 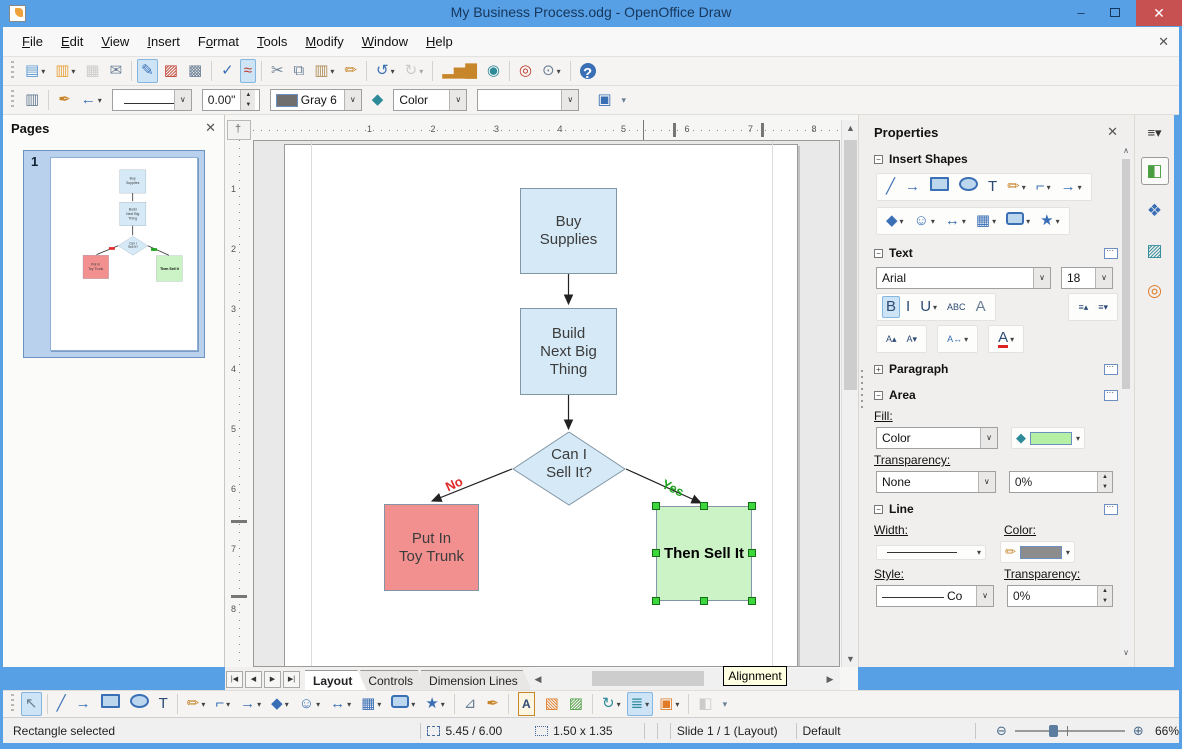 What do you see at coordinates (476, 680) in the screenshot?
I see `tab-dimension-lines: Dimension Lines` at bounding box center [476, 680].